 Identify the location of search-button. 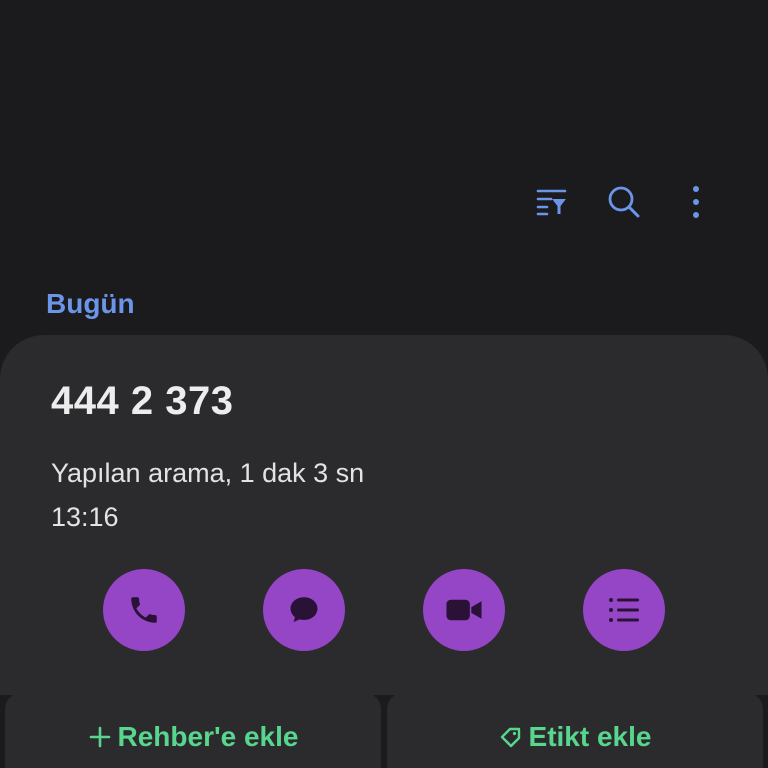
(624, 202).